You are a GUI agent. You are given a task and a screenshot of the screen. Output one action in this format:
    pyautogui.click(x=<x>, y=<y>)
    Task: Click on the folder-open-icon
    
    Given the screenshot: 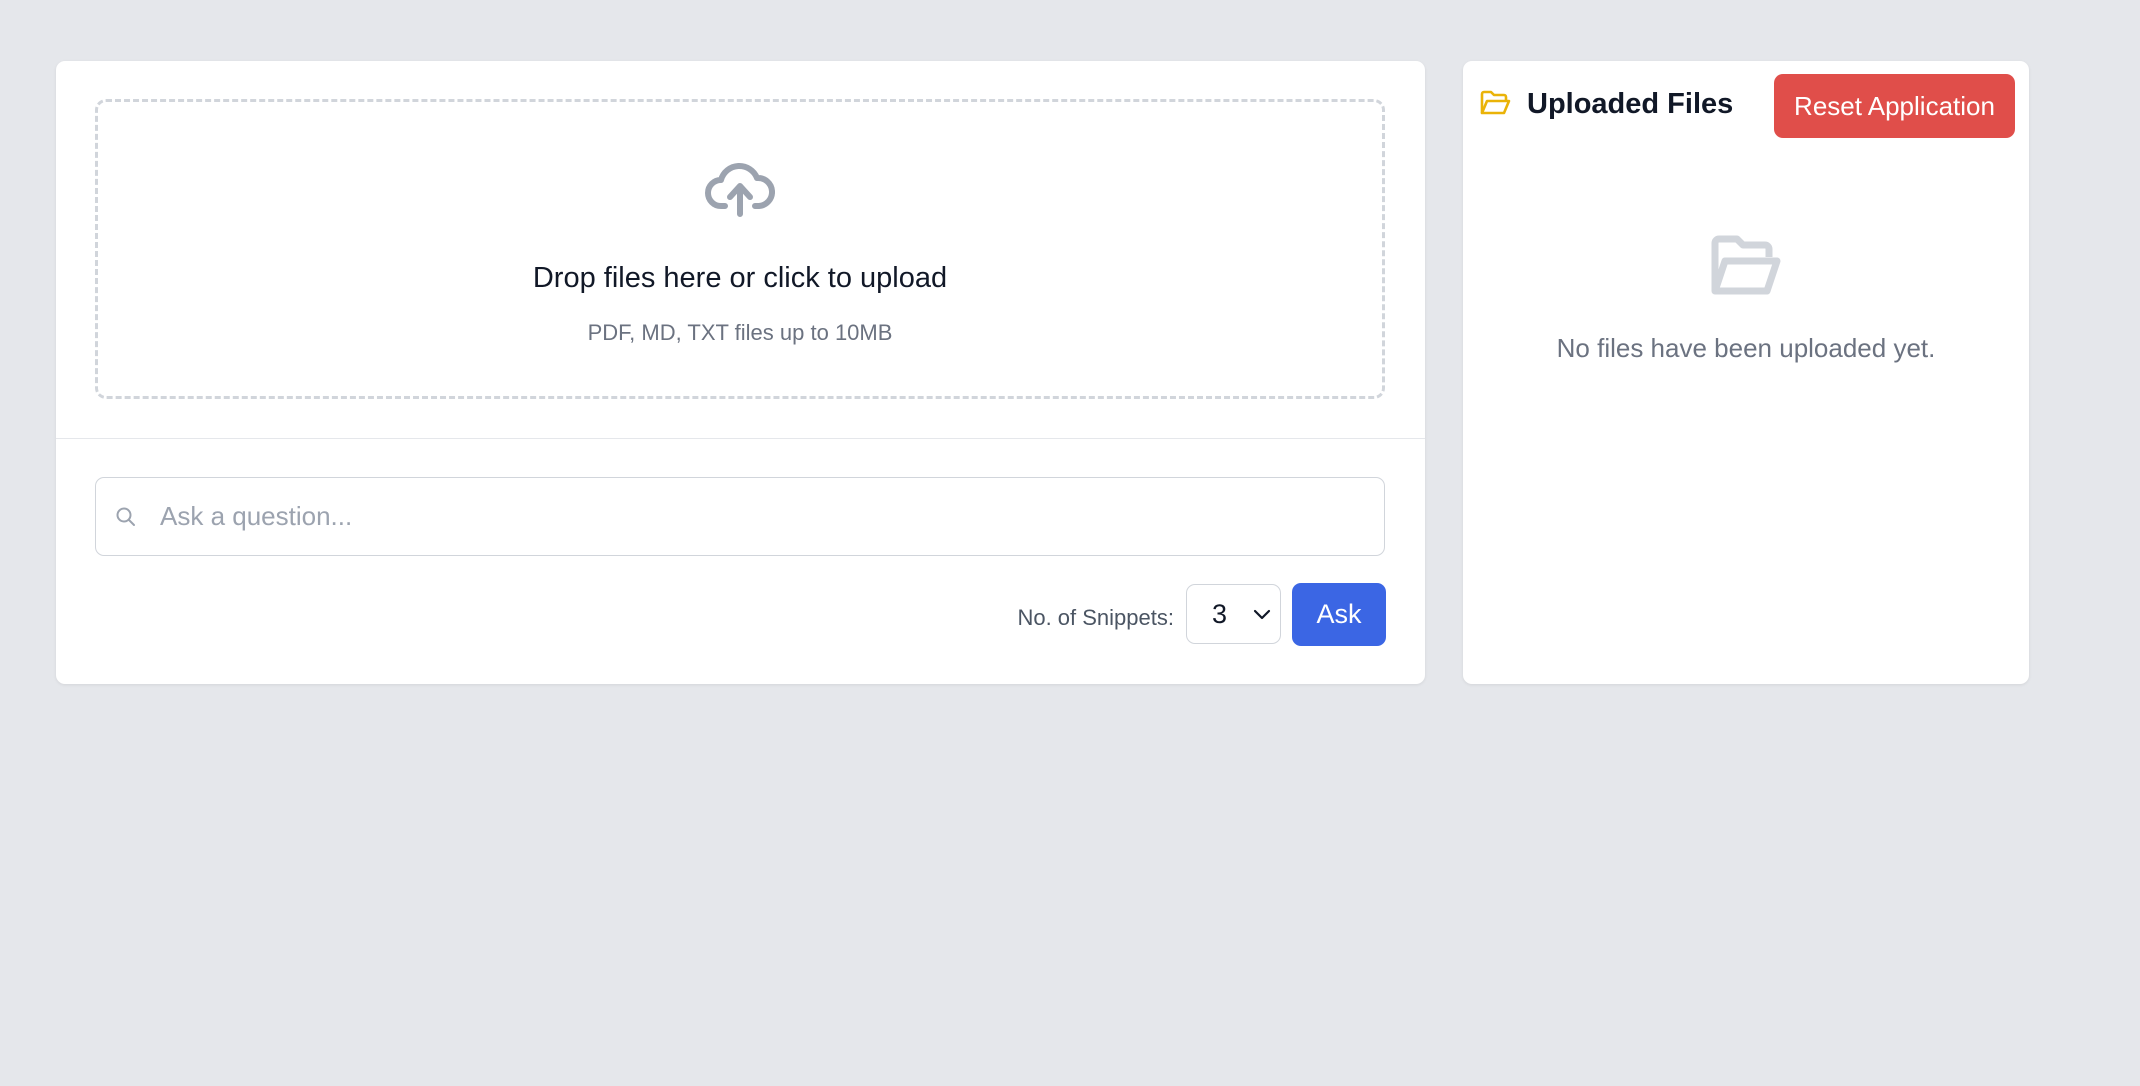 What is the action you would take?
    pyautogui.click(x=1495, y=102)
    